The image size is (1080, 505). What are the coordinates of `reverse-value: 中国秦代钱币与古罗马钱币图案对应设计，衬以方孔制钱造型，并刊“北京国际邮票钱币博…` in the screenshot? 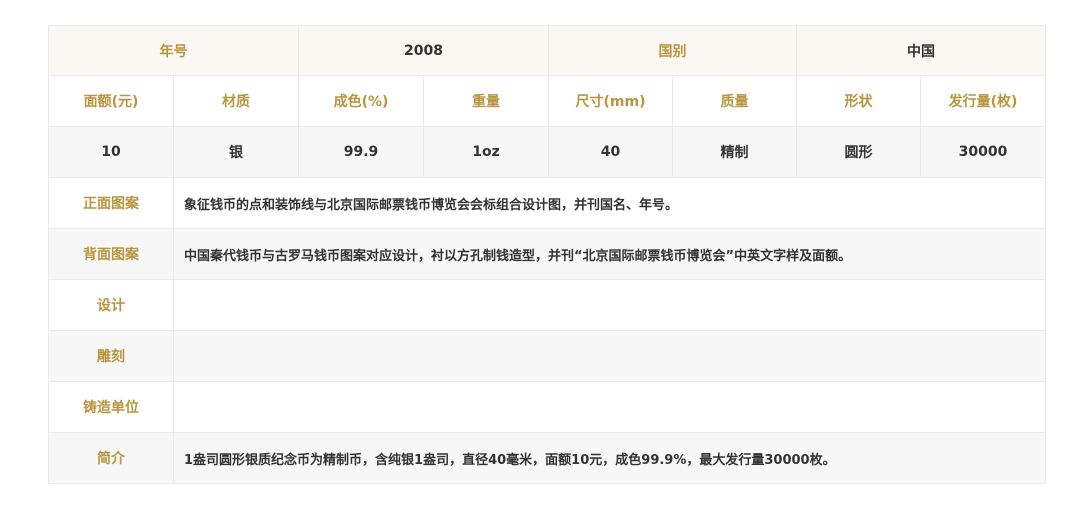 It's located at (609, 254).